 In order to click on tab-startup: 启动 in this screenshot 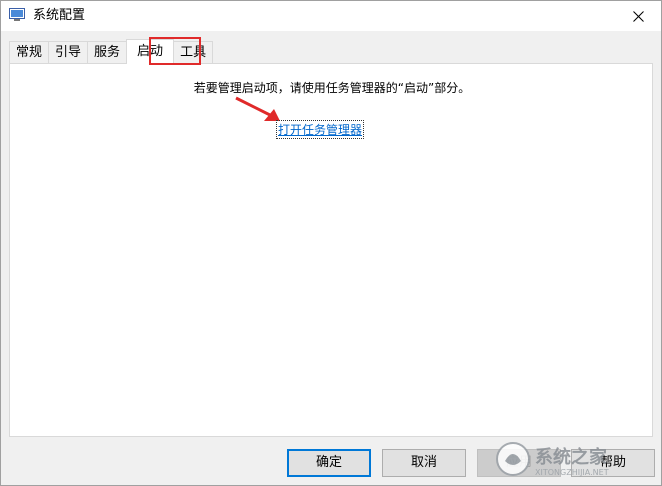, I will do `click(150, 51)`.